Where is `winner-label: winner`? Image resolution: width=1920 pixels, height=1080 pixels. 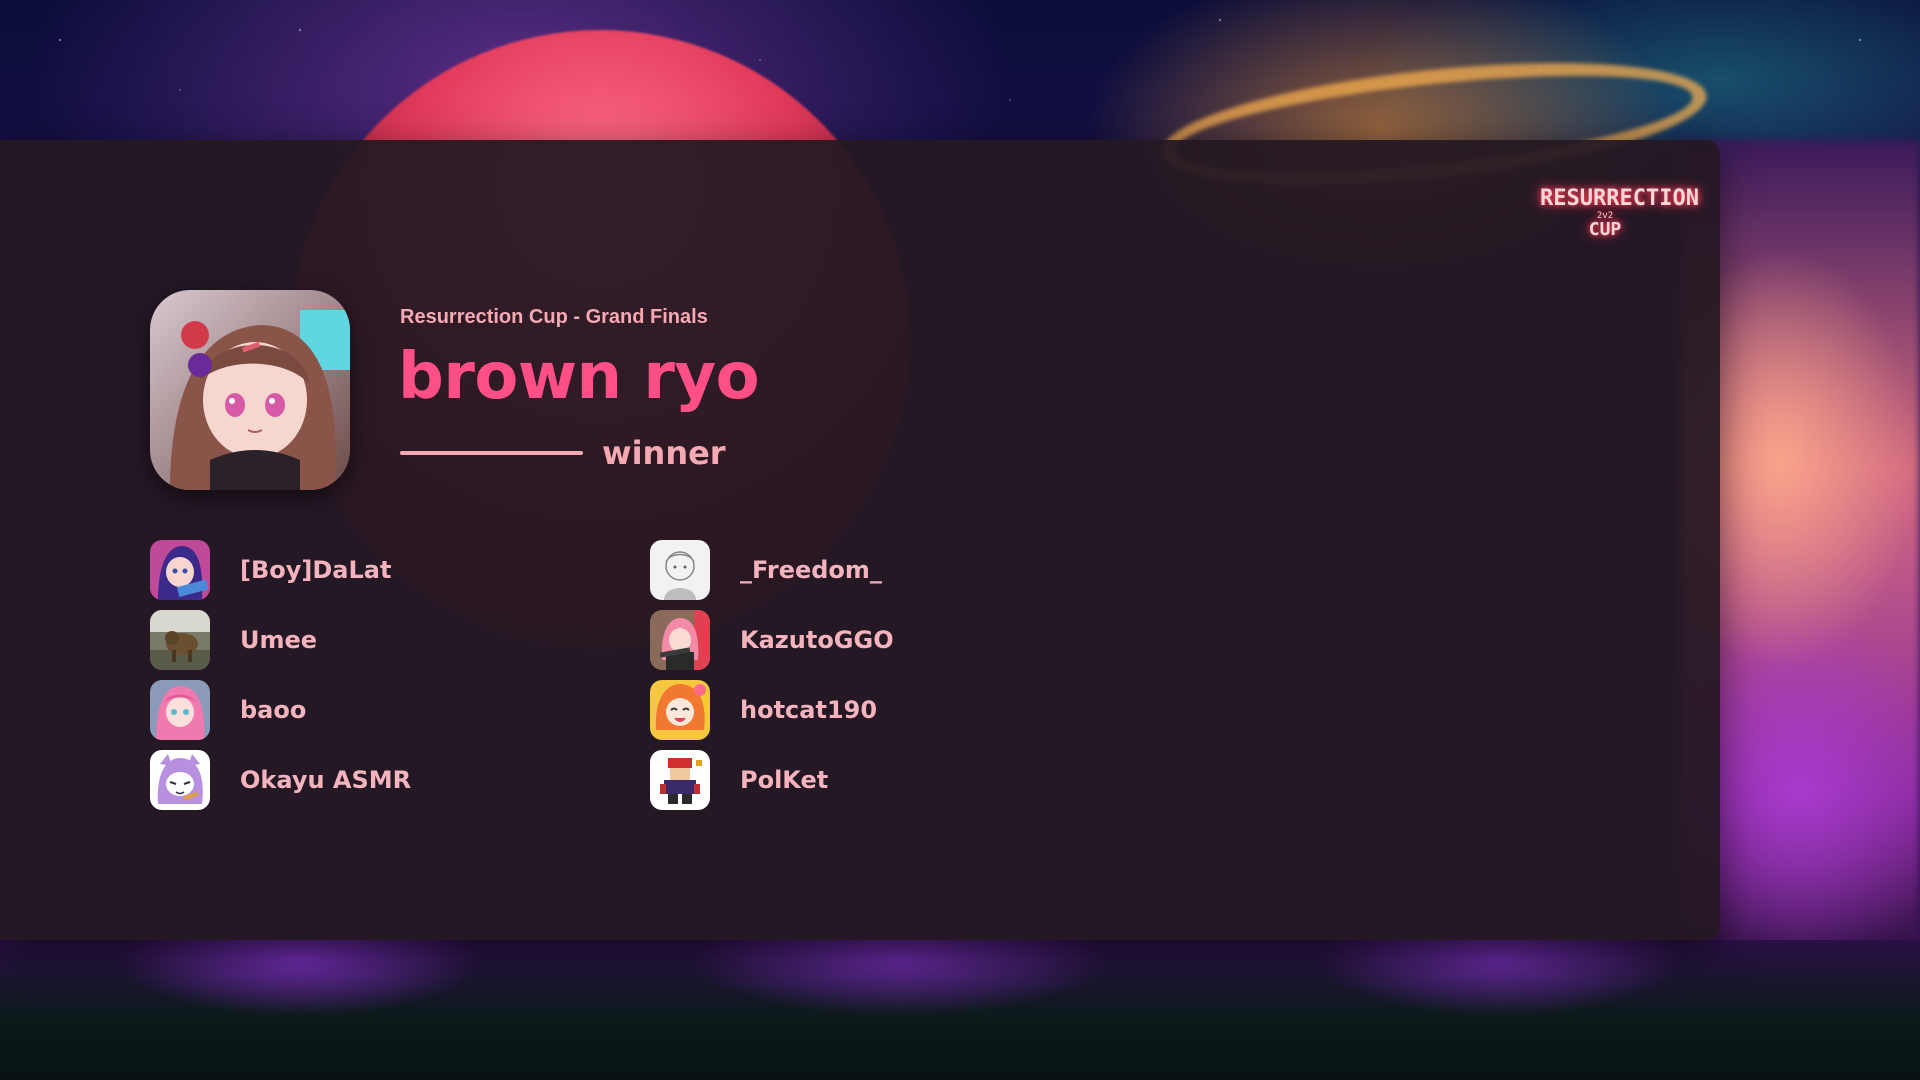 winner-label: winner is located at coordinates (664, 453).